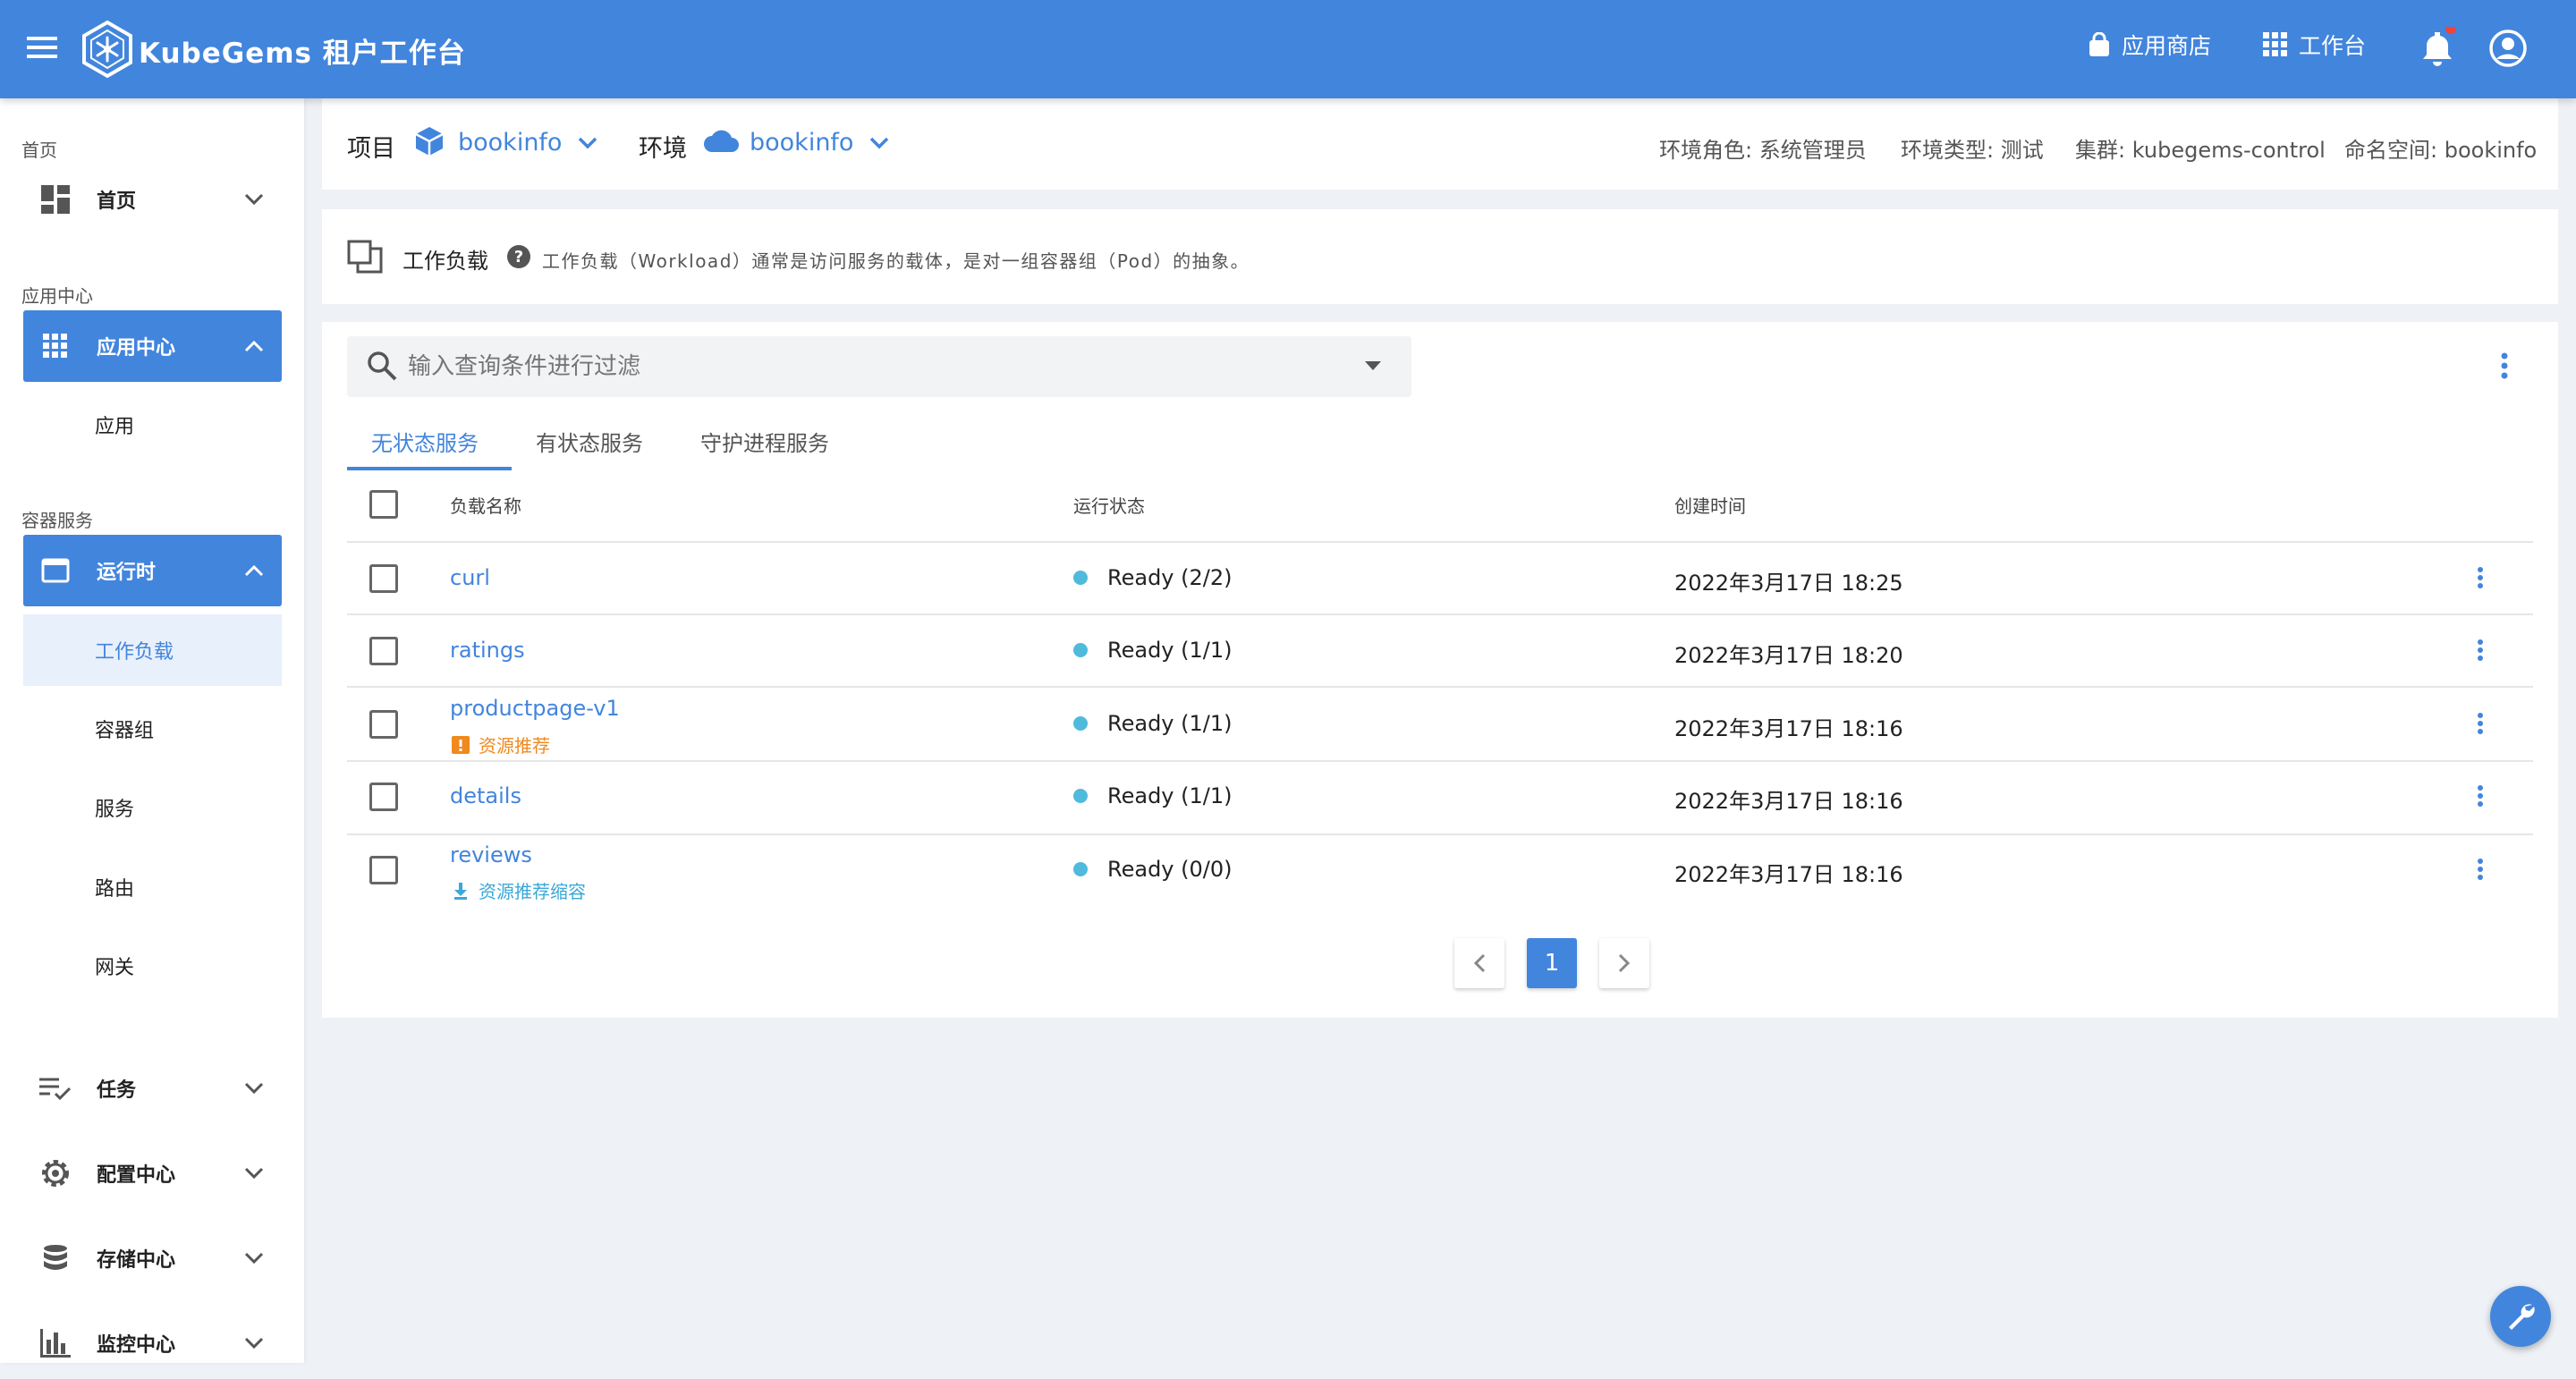 The height and width of the screenshot is (1379, 2576). I want to click on resource-recommend-badge: 资源推荐, so click(501, 744).